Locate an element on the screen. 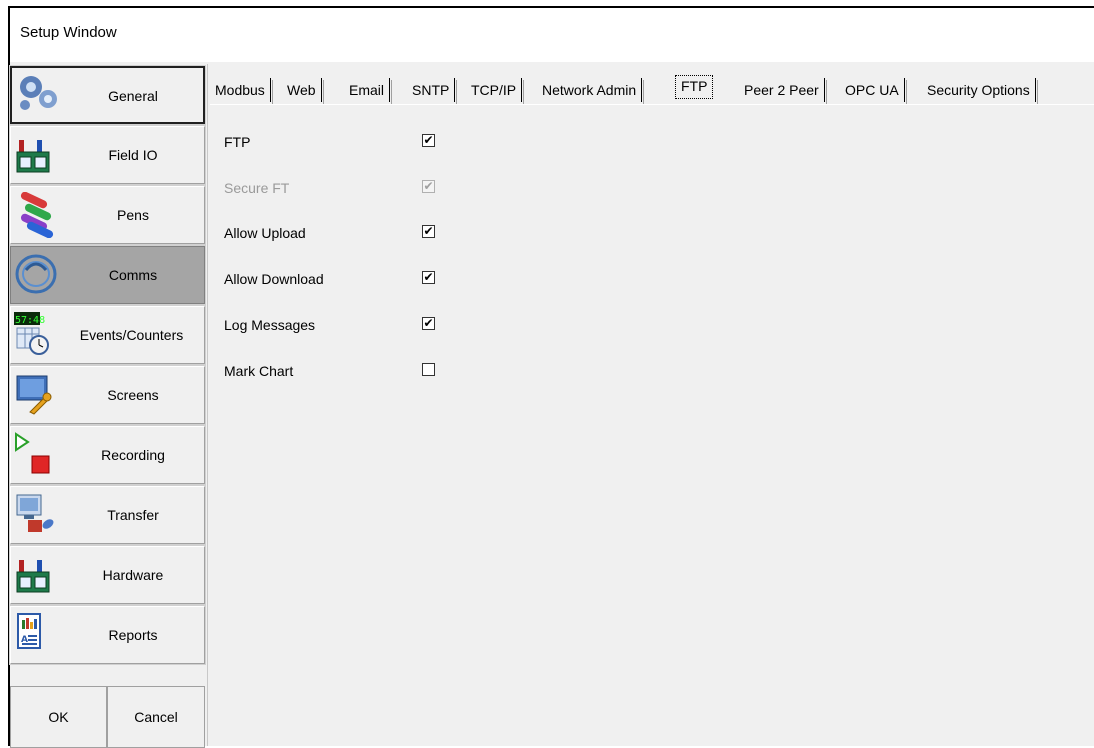 This screenshot has height=748, width=1094. sidebar-item-comms: Comms is located at coordinates (107, 275).